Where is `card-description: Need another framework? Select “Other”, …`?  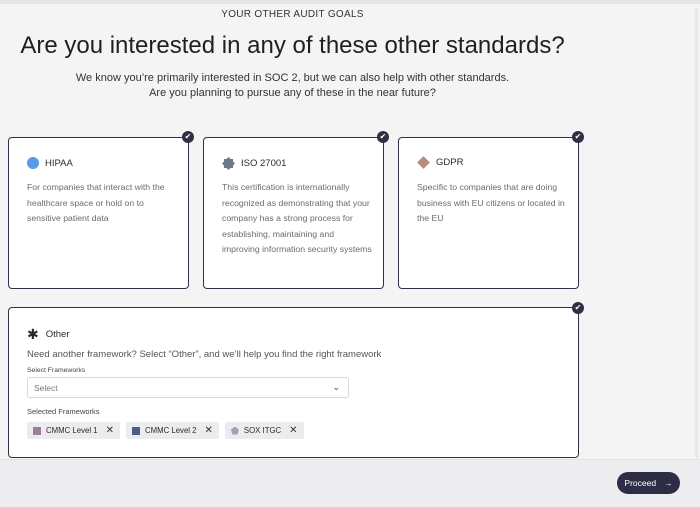
card-description: Need another framework? Select “Other”, … is located at coordinates (204, 354).